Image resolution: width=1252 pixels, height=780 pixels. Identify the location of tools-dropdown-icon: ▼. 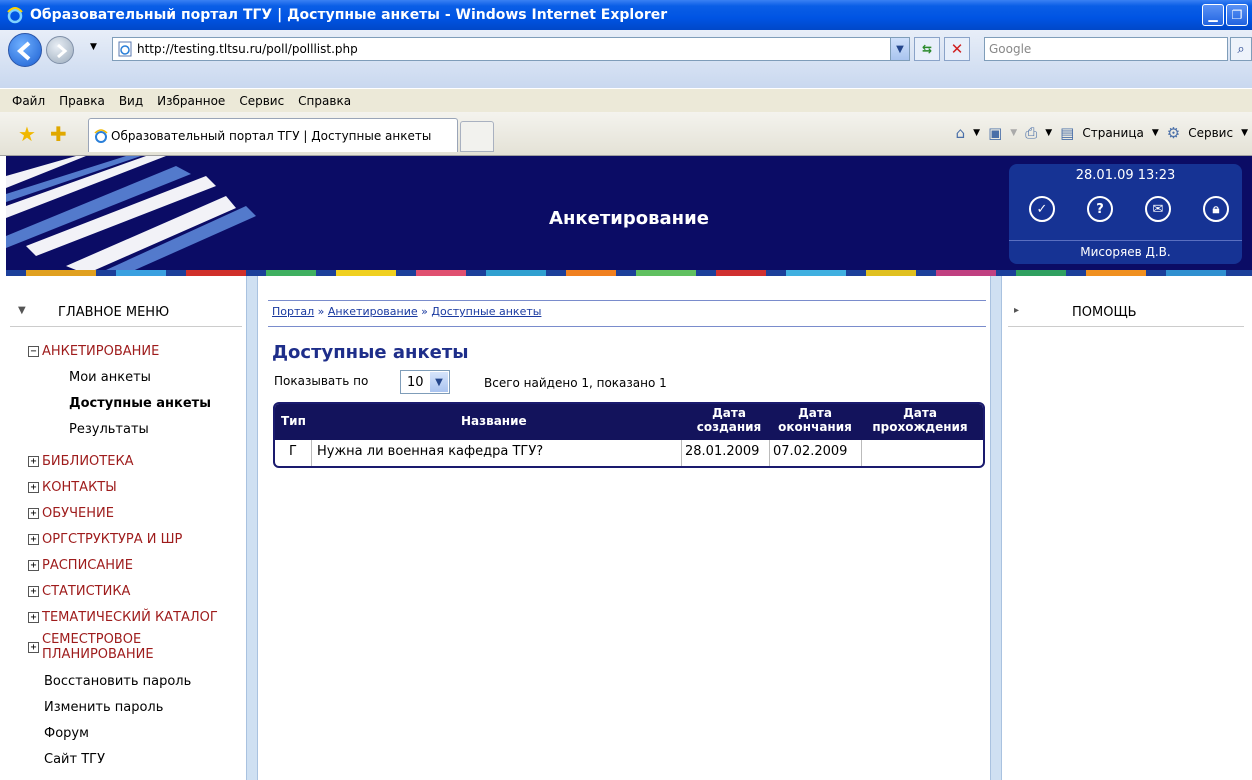
(1244, 133).